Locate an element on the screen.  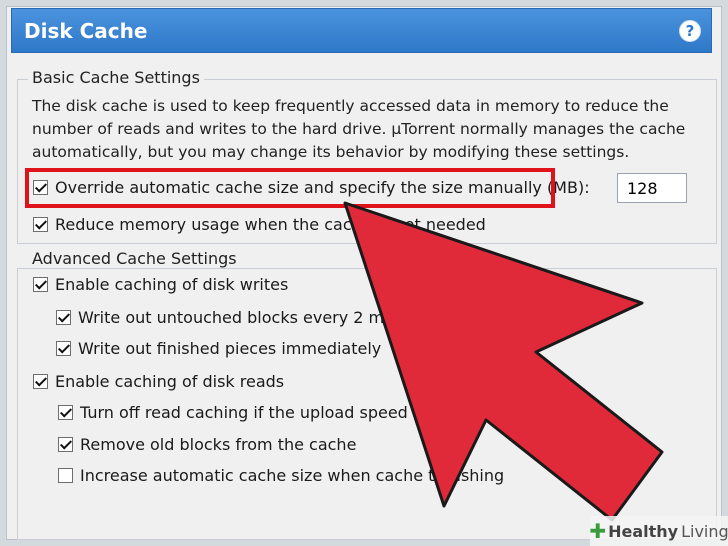
watermark-brand: Healthy is located at coordinates (643, 531).